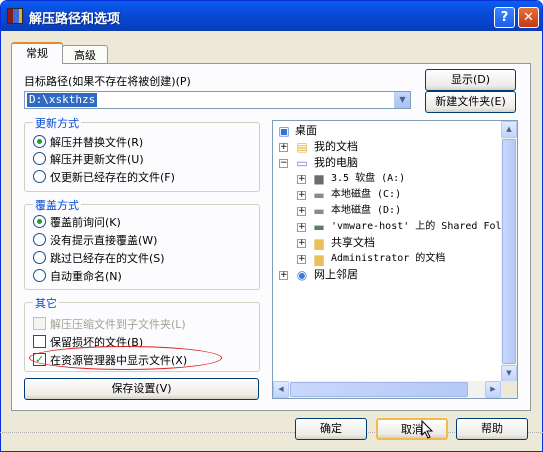 Image resolution: width=543 pixels, height=452 pixels. I want to click on scroll-left-icon: ◀, so click(281, 389).